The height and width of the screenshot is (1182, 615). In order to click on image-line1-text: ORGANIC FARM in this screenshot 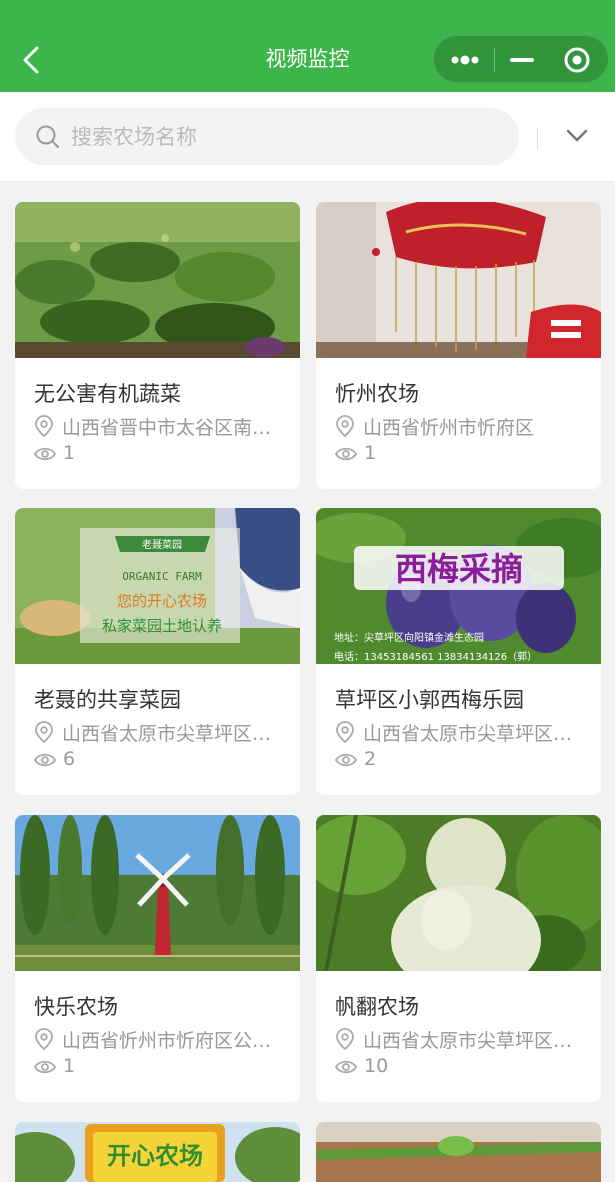, I will do `click(162, 576)`.